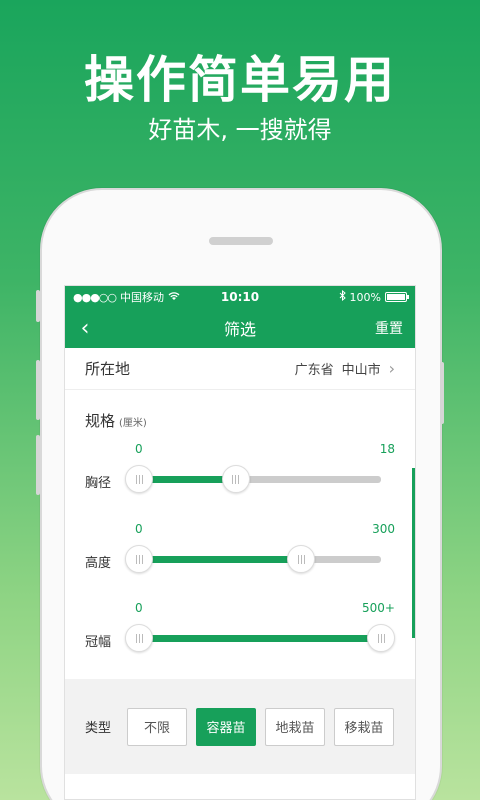 Image resolution: width=480 pixels, height=800 pixels. What do you see at coordinates (260, 726) in the screenshot?
I see `type-options: 不限 容器苗 地栽苗 移栽苗` at bounding box center [260, 726].